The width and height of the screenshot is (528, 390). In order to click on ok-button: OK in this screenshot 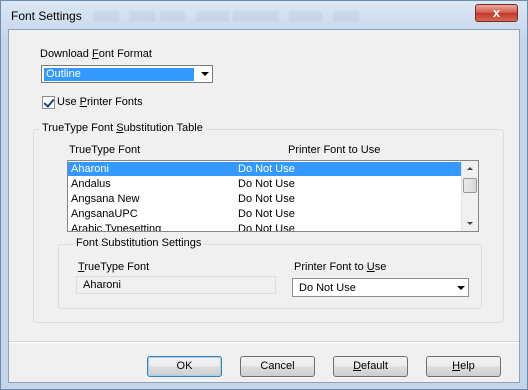, I will do `click(184, 366)`.